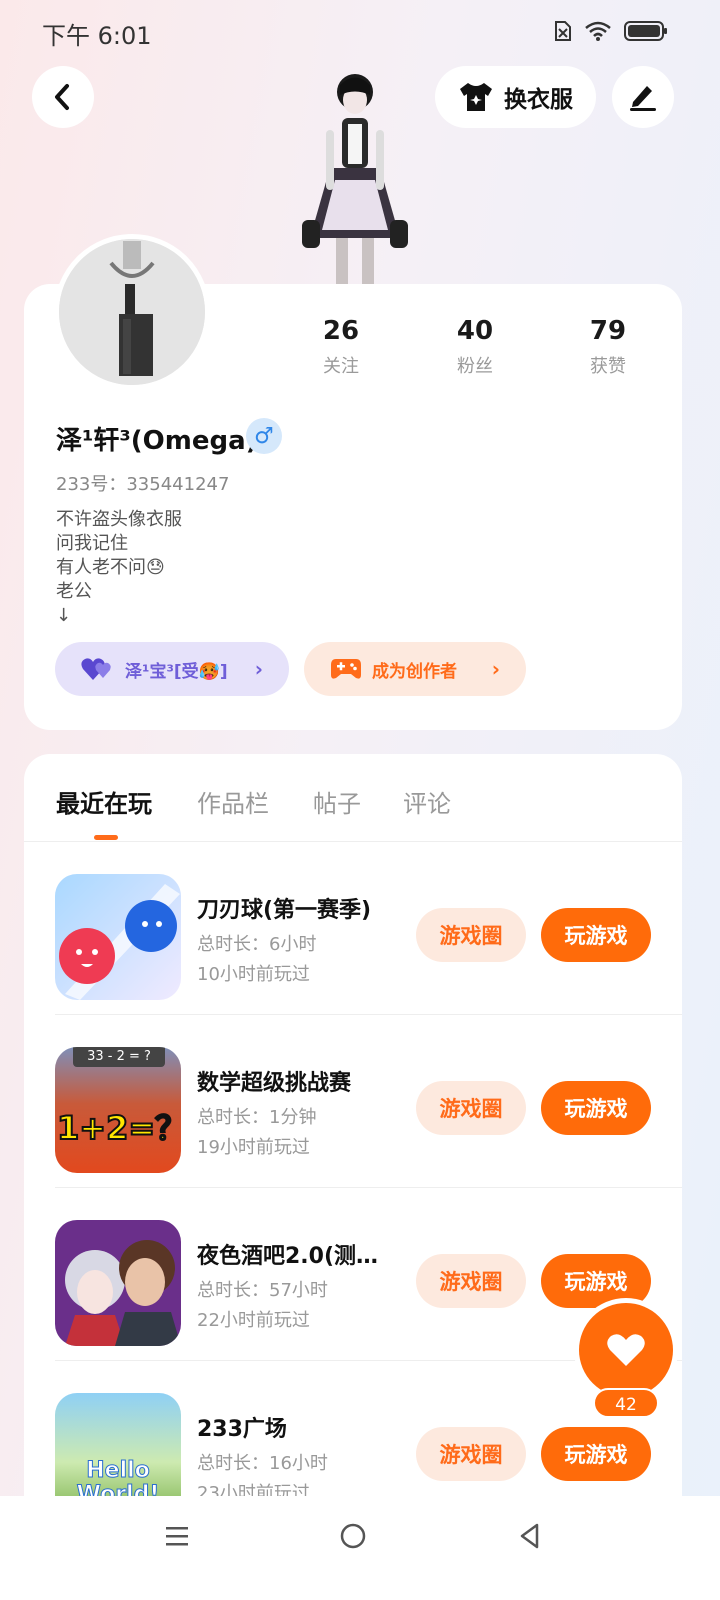 The image size is (720, 1600). Describe the element at coordinates (414, 671) in the screenshot. I see `become-creator-label: 成为创作者` at that location.